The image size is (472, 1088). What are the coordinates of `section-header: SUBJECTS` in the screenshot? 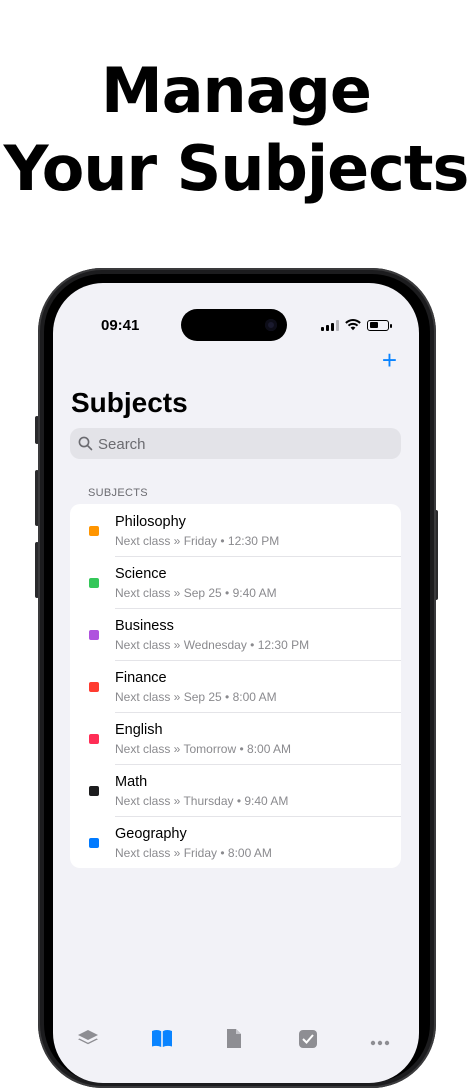 It's located at (118, 493).